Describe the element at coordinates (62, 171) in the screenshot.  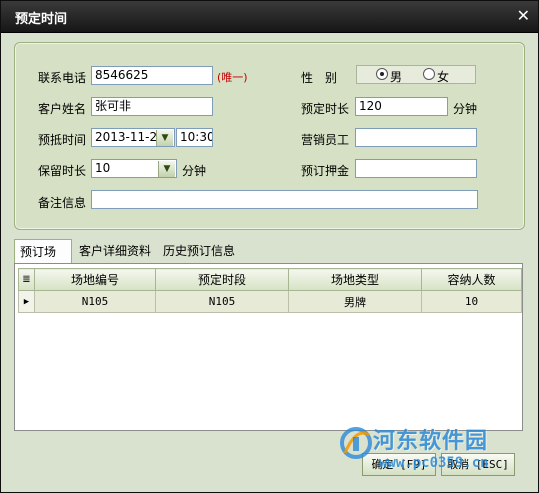
I see `hold-label: 保留时长` at that location.